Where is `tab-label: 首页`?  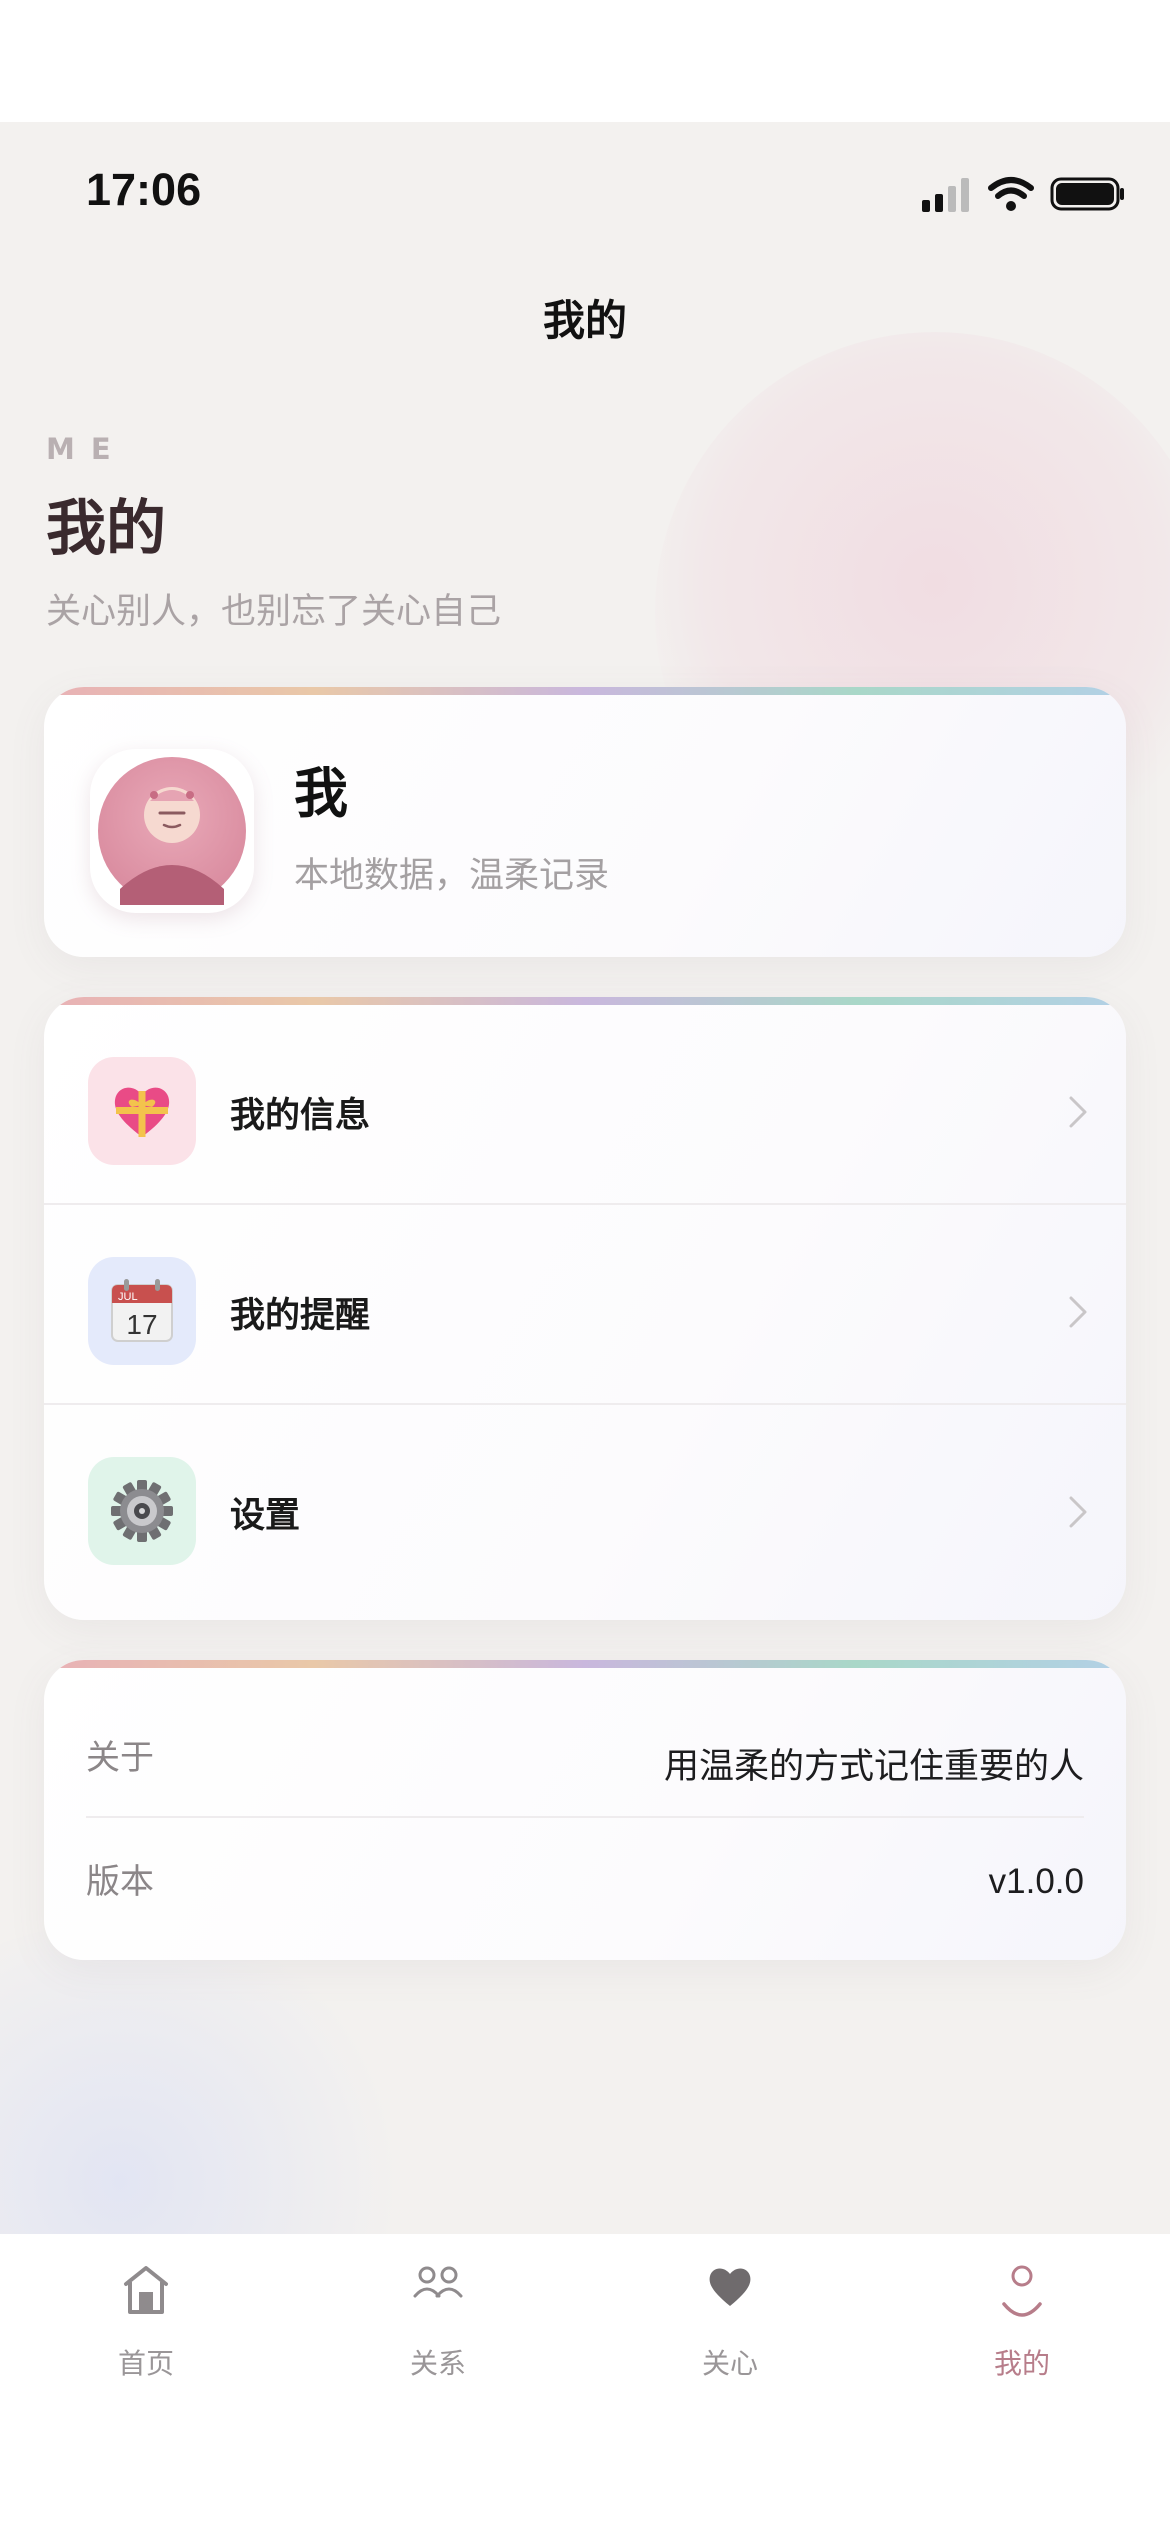
tab-label: 首页 is located at coordinates (145, 2363).